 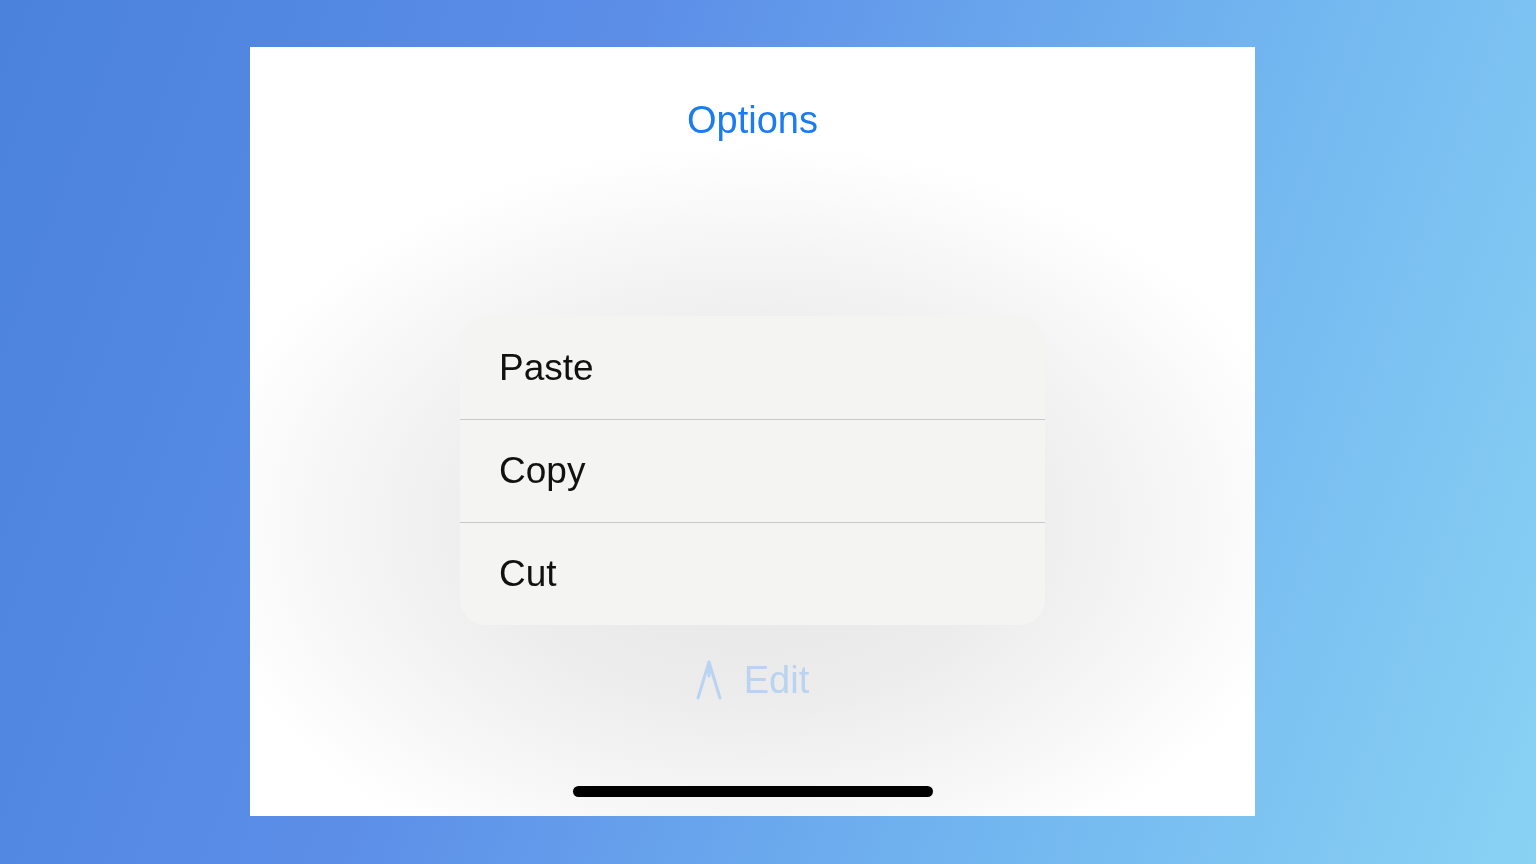 I want to click on menu-title: Options, so click(x=752, y=120).